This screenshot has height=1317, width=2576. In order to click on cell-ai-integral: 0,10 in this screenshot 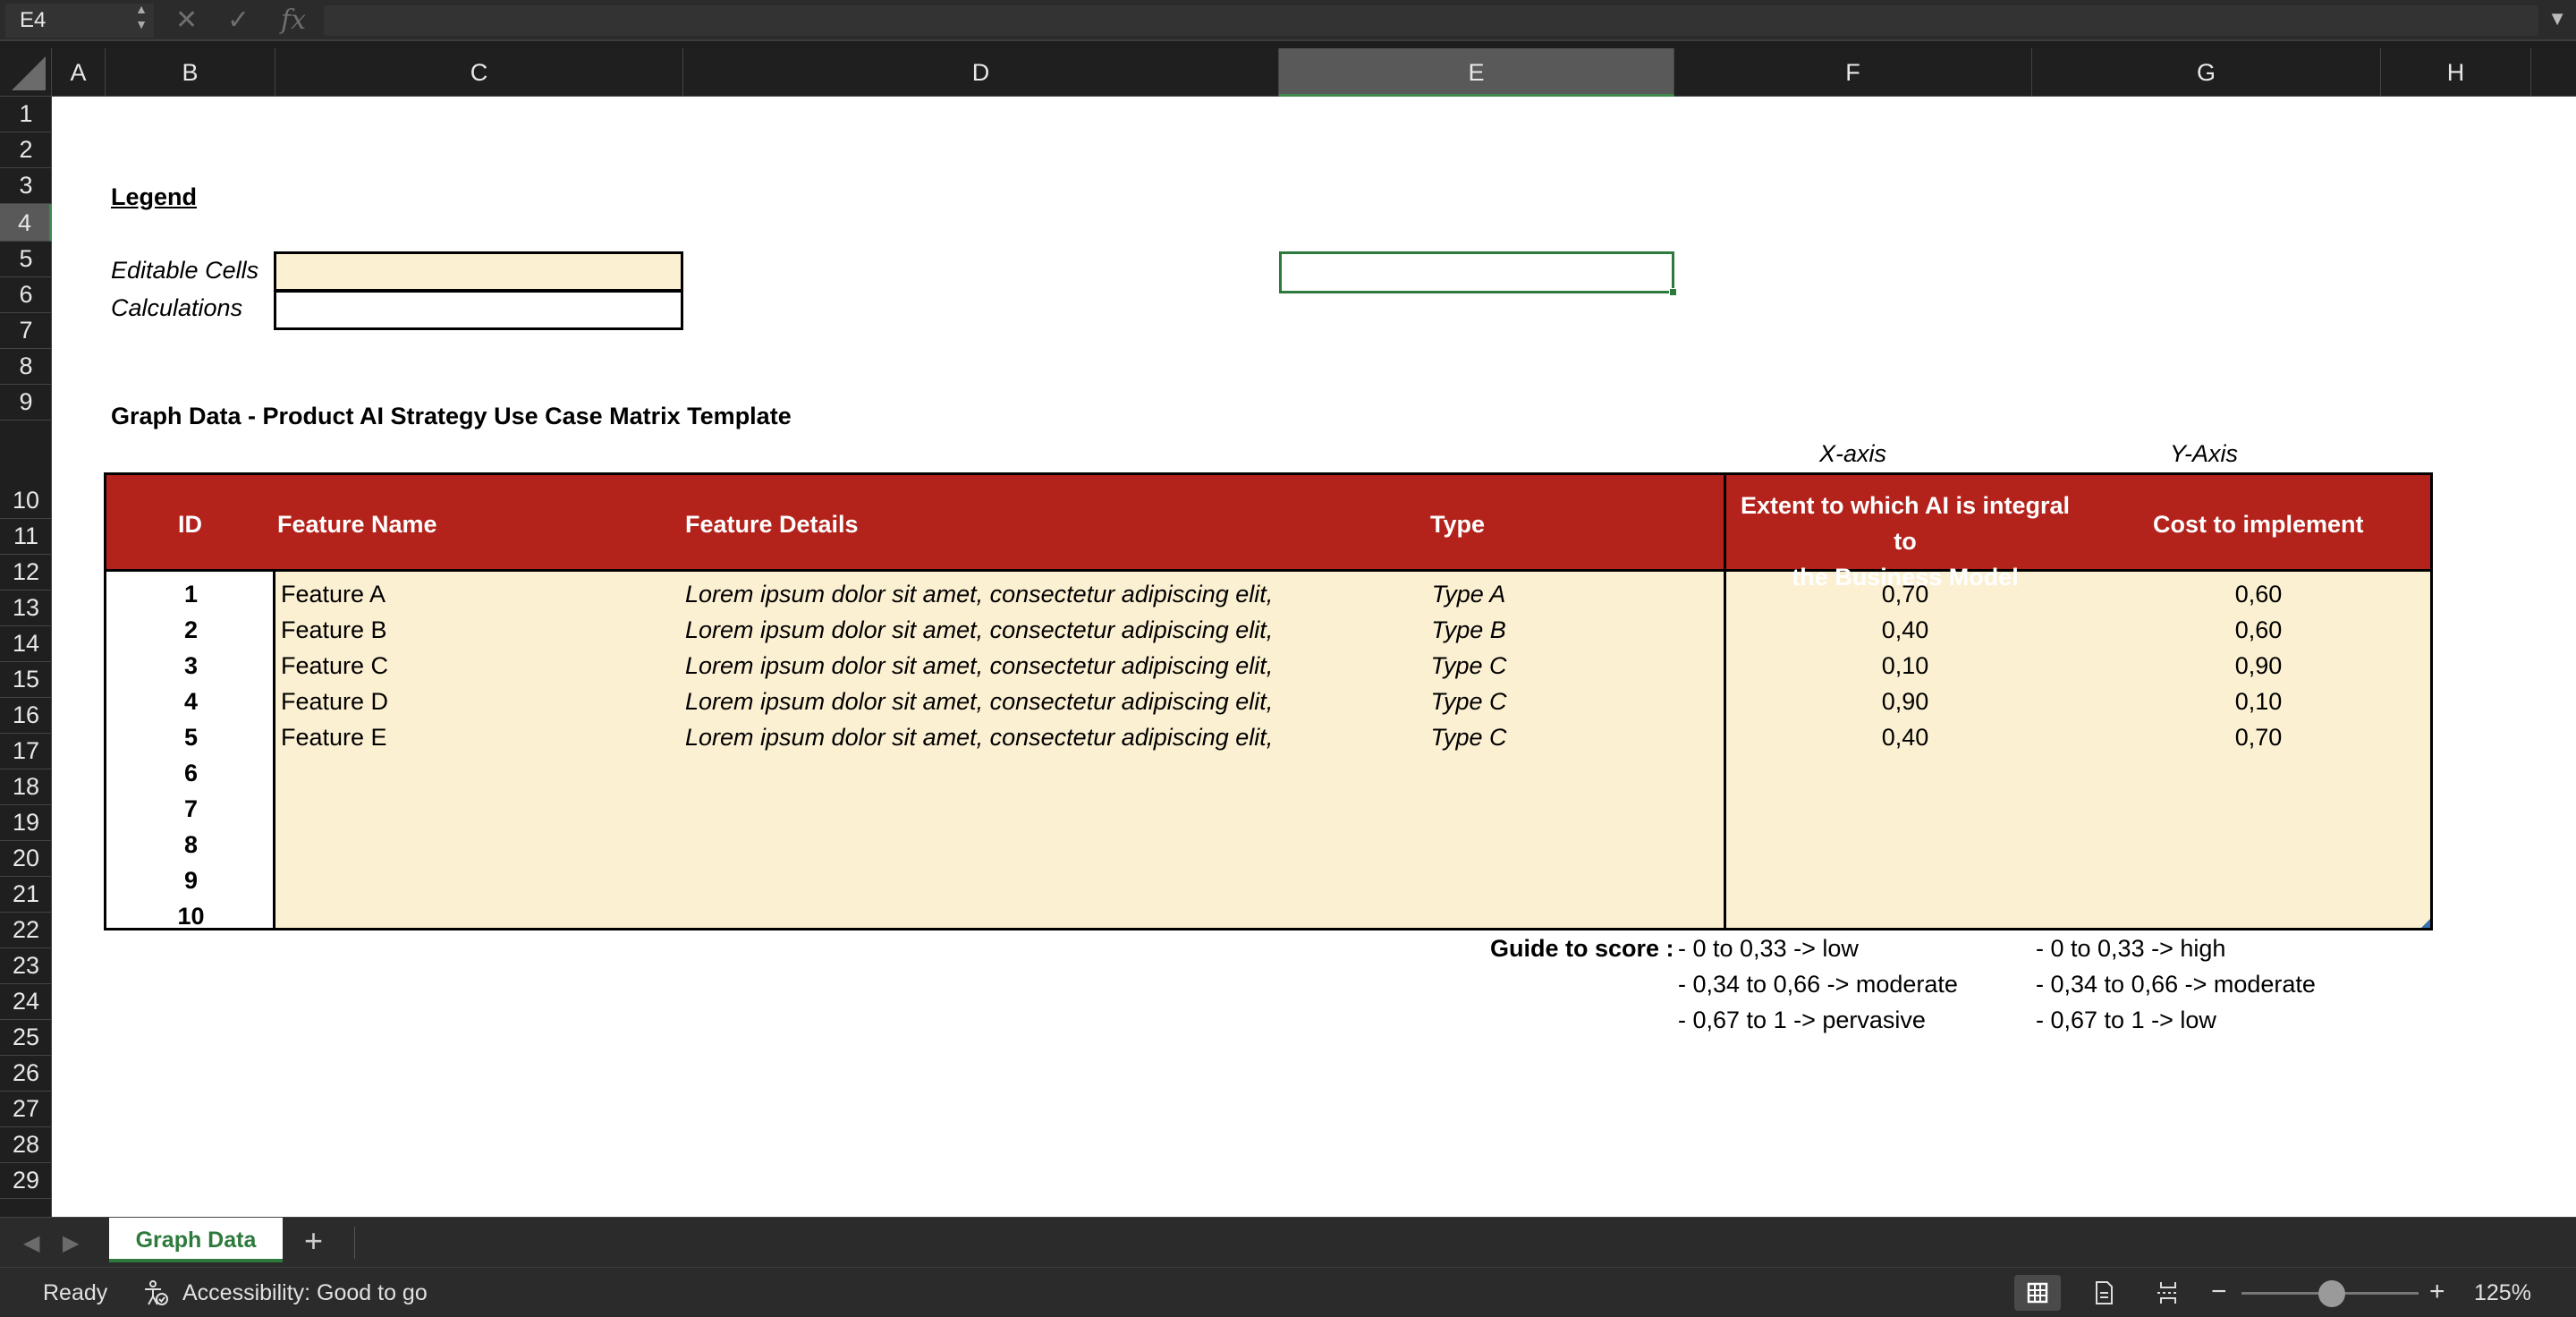, I will do `click(1905, 666)`.